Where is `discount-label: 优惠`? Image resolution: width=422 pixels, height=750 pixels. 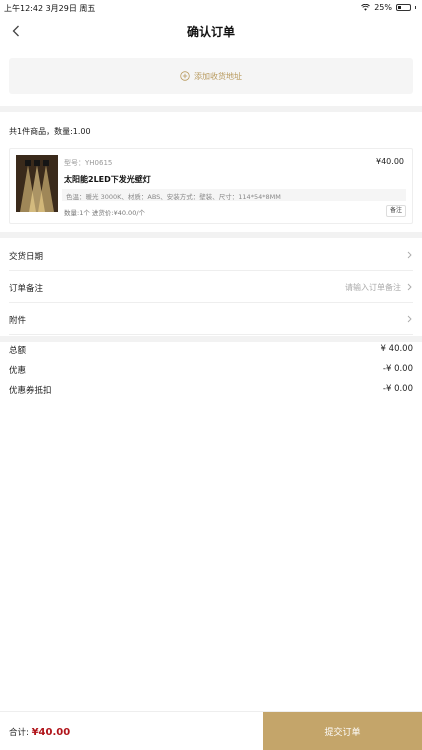 discount-label: 优惠 is located at coordinates (18, 371).